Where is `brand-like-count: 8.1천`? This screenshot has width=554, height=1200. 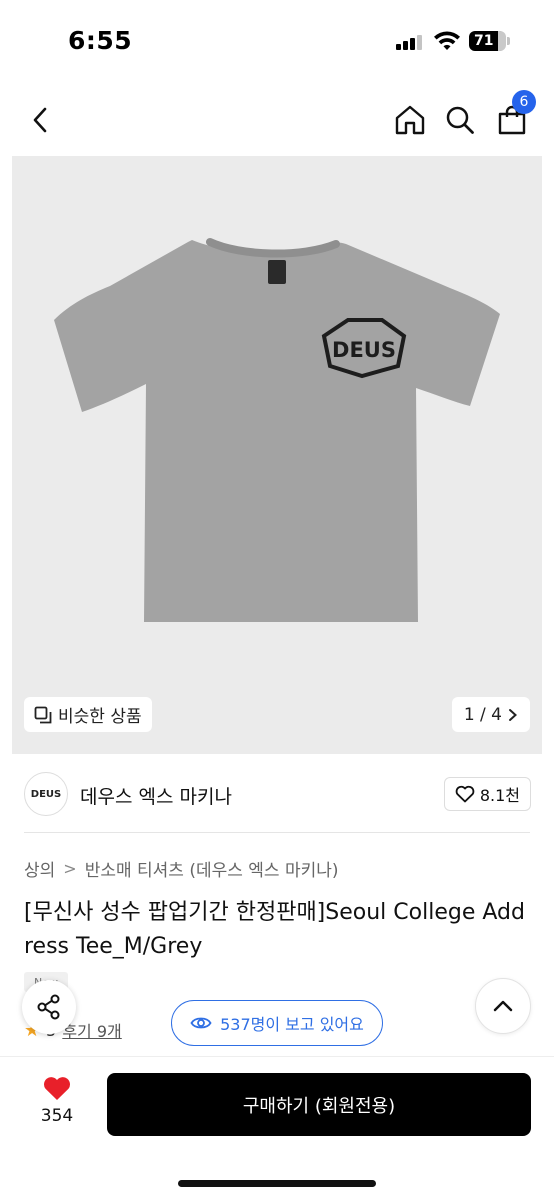 brand-like-count: 8.1천 is located at coordinates (499, 795).